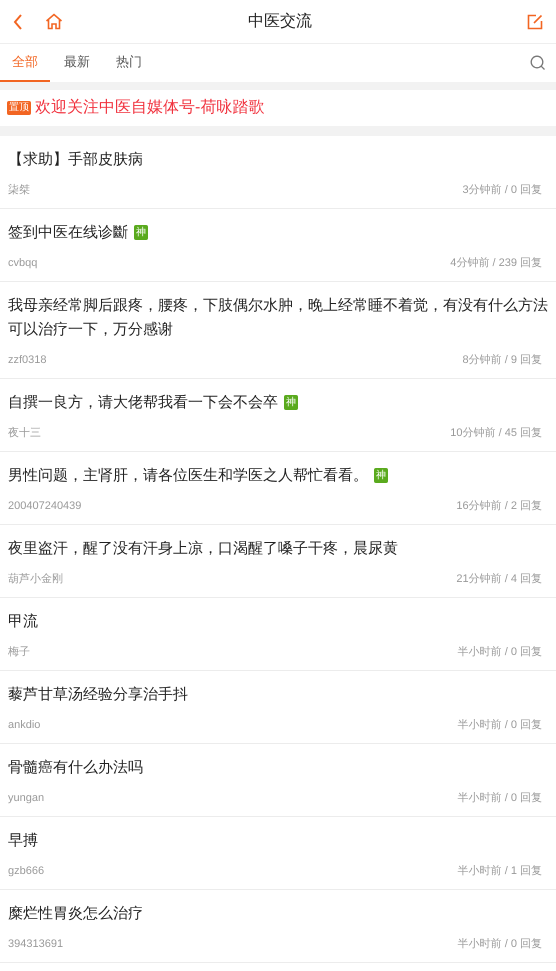 This screenshot has width=556, height=971. Describe the element at coordinates (499, 506) in the screenshot. I see `post-meta: 16分钟前 / 2 回复` at that location.